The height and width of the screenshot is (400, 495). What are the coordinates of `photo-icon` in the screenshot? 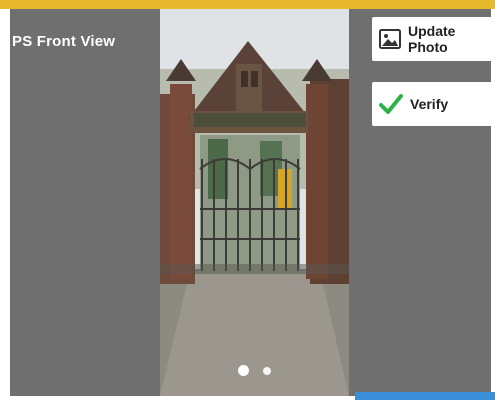 It's located at (390, 39).